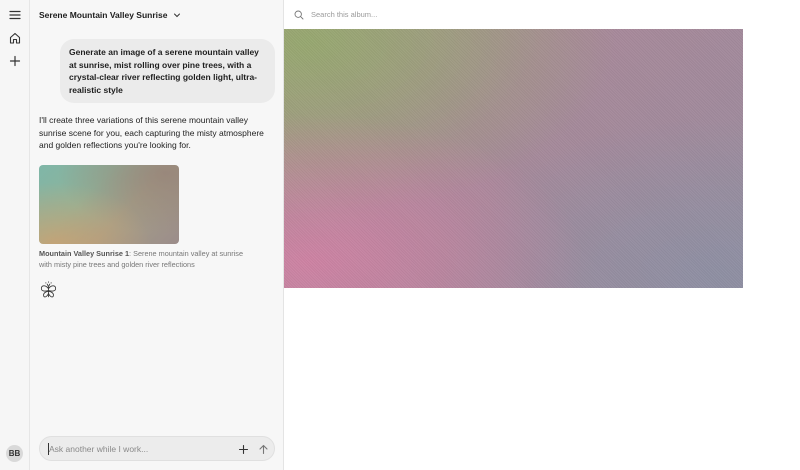 The width and height of the screenshot is (800, 470). I want to click on avatar: BB, so click(14, 453).